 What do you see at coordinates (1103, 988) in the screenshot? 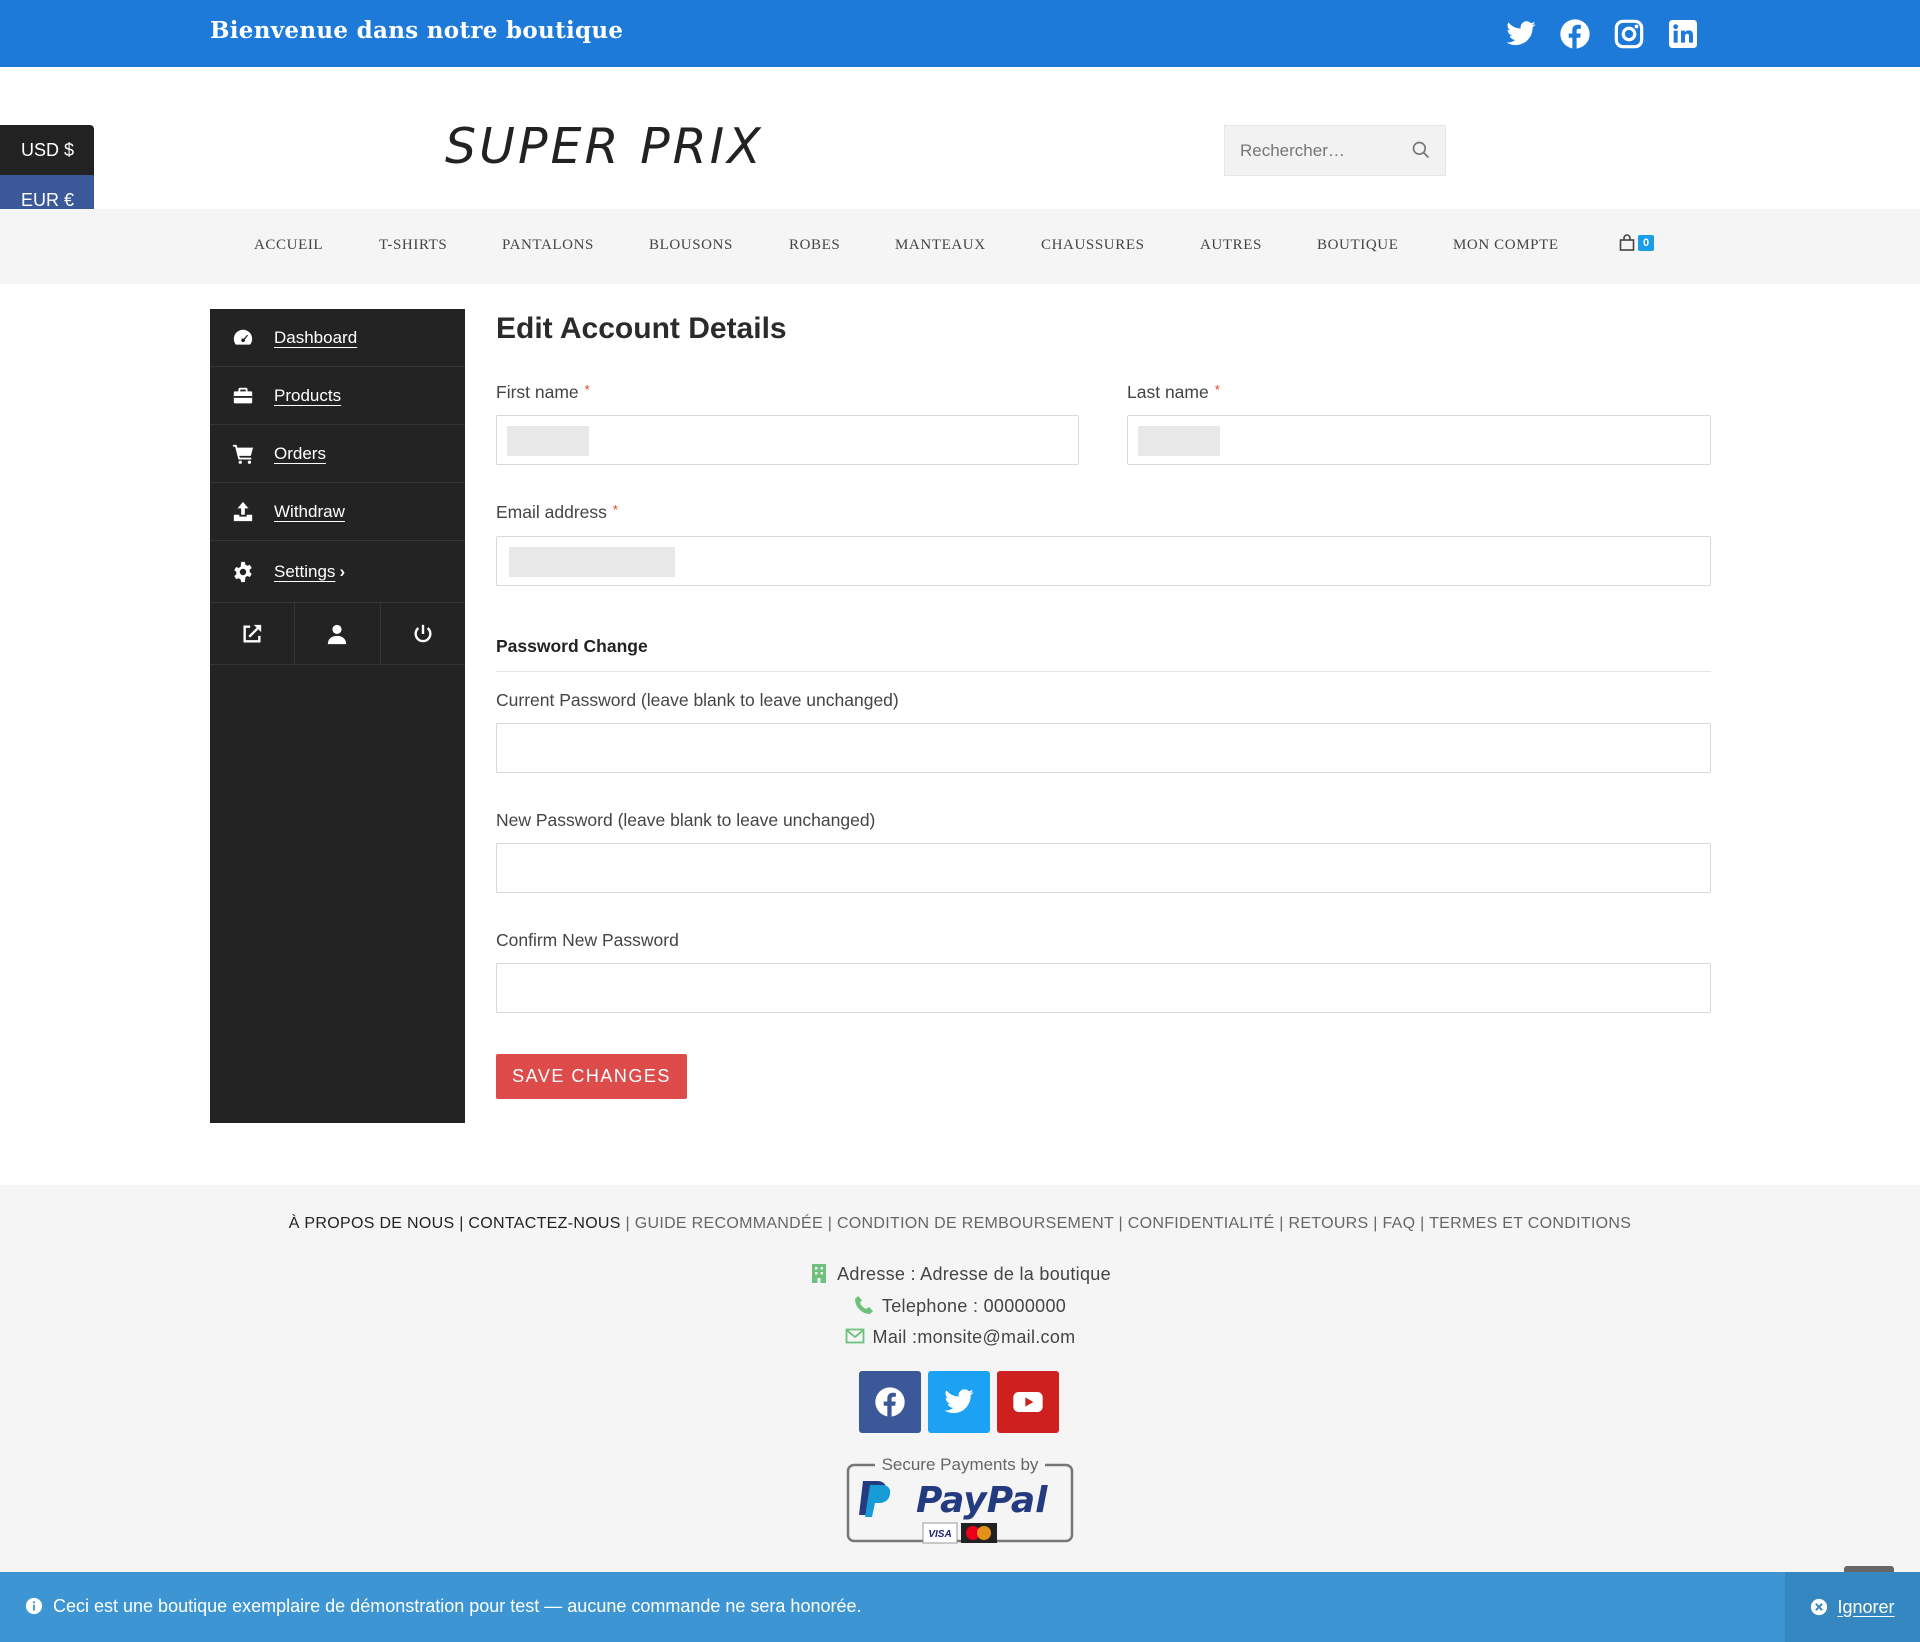
I see `confirm-password-field` at bounding box center [1103, 988].